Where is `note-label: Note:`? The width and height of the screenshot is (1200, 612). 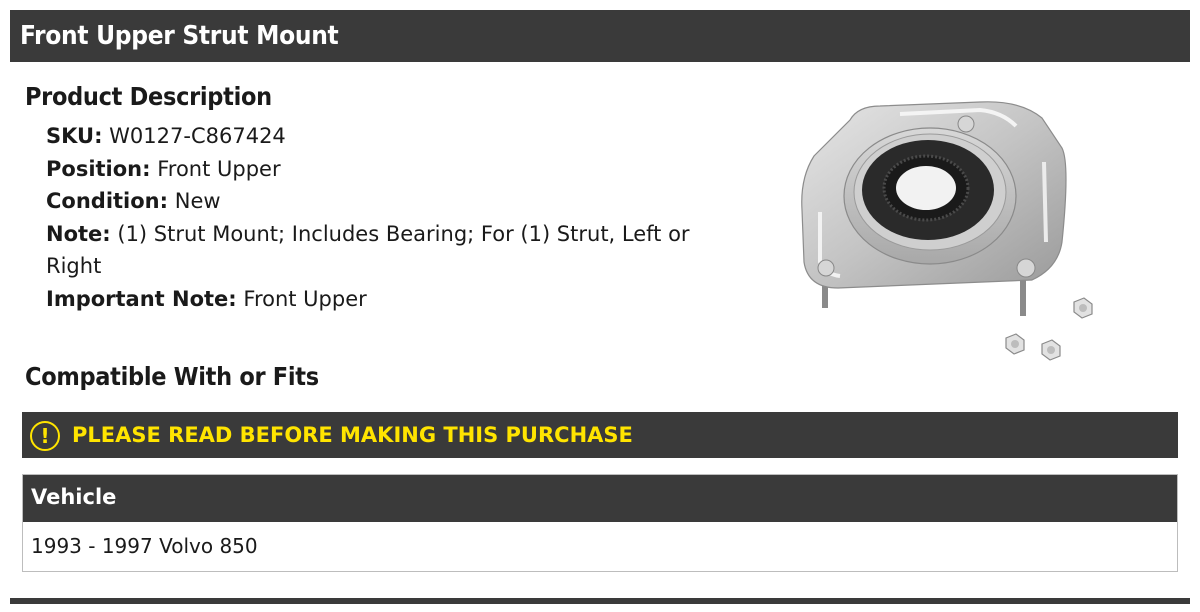
note-label: Note: is located at coordinates (78, 233).